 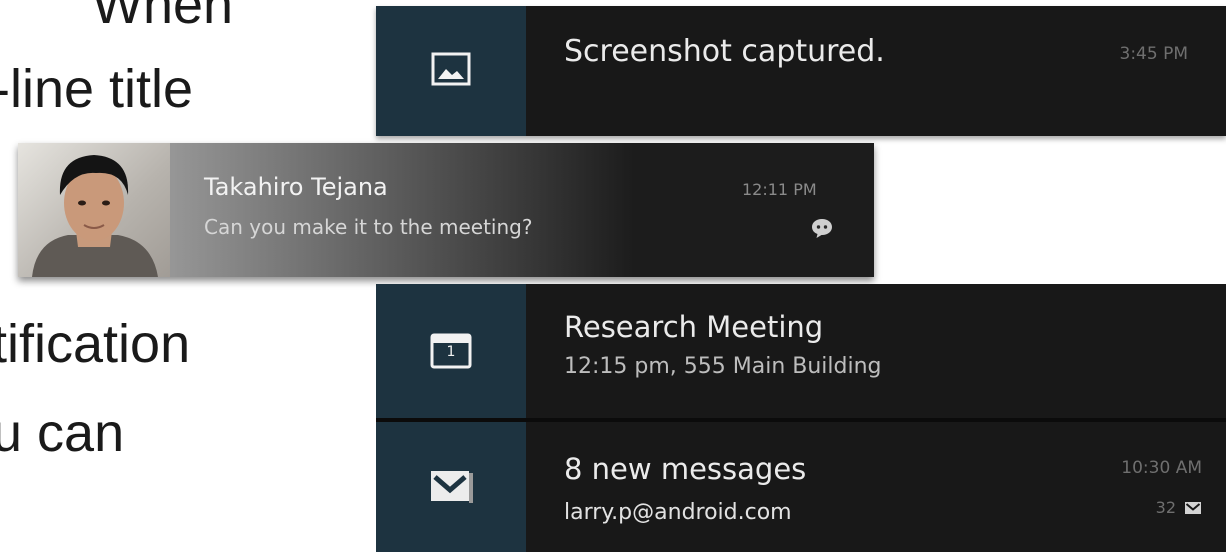 What do you see at coordinates (1193, 509) in the screenshot?
I see `mail-small-icon` at bounding box center [1193, 509].